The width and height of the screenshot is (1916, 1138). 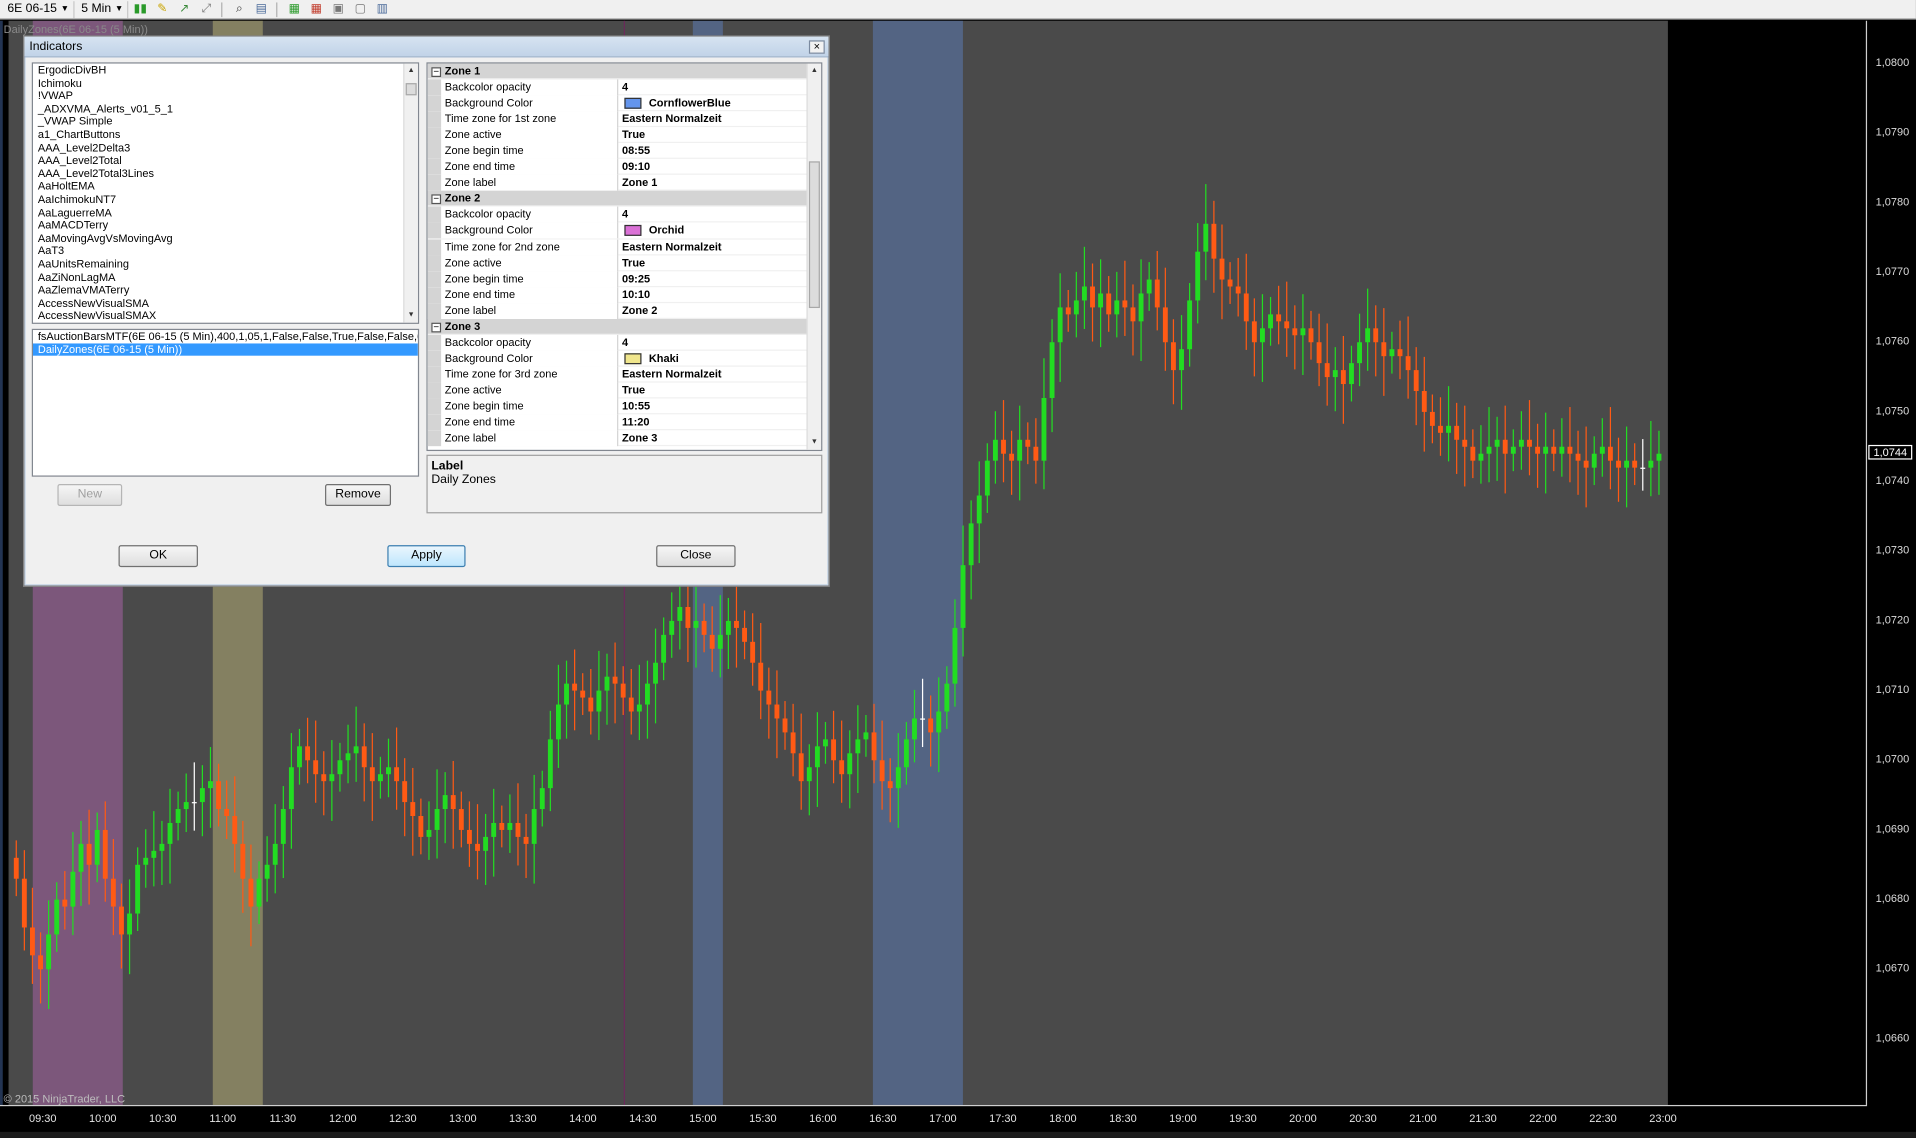 I want to click on list-item: Ichimoku, so click(x=225, y=83).